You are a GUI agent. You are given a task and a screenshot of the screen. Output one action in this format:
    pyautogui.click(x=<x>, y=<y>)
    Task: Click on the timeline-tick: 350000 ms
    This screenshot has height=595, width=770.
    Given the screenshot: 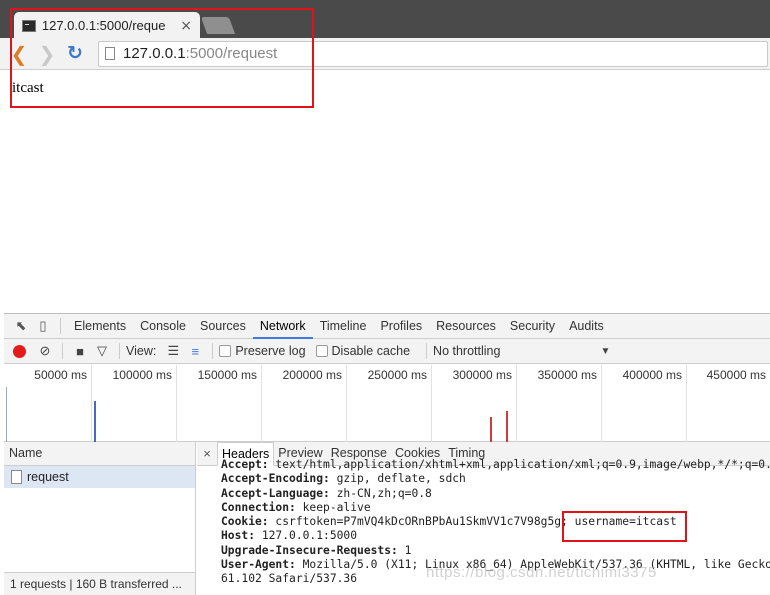 What is the action you would take?
    pyautogui.click(x=559, y=403)
    